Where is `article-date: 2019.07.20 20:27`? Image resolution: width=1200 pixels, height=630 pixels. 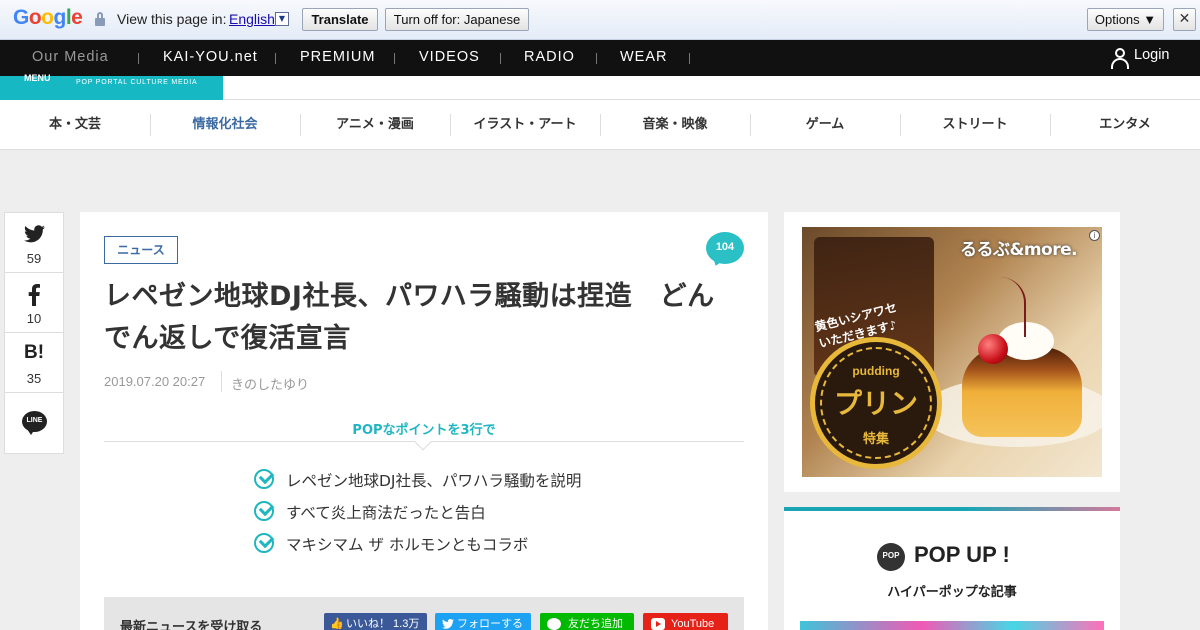 article-date: 2019.07.20 20:27 is located at coordinates (155, 381).